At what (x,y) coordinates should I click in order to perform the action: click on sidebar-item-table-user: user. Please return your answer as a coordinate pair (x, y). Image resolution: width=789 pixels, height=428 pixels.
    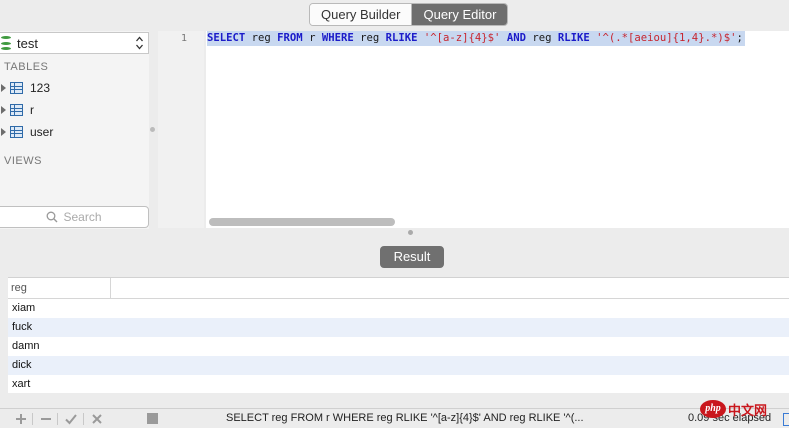
    Looking at the image, I should click on (26, 132).